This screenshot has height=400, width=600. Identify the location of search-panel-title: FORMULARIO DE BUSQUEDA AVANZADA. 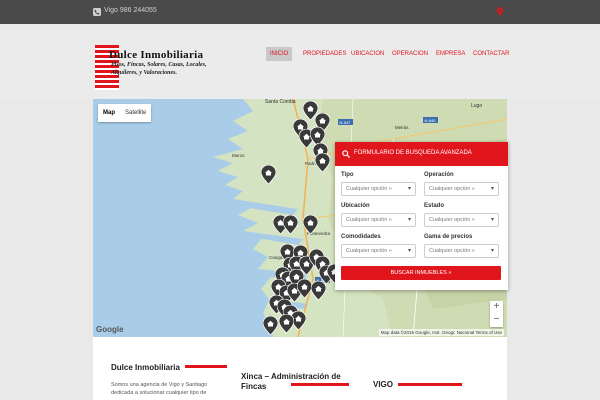
(413, 153).